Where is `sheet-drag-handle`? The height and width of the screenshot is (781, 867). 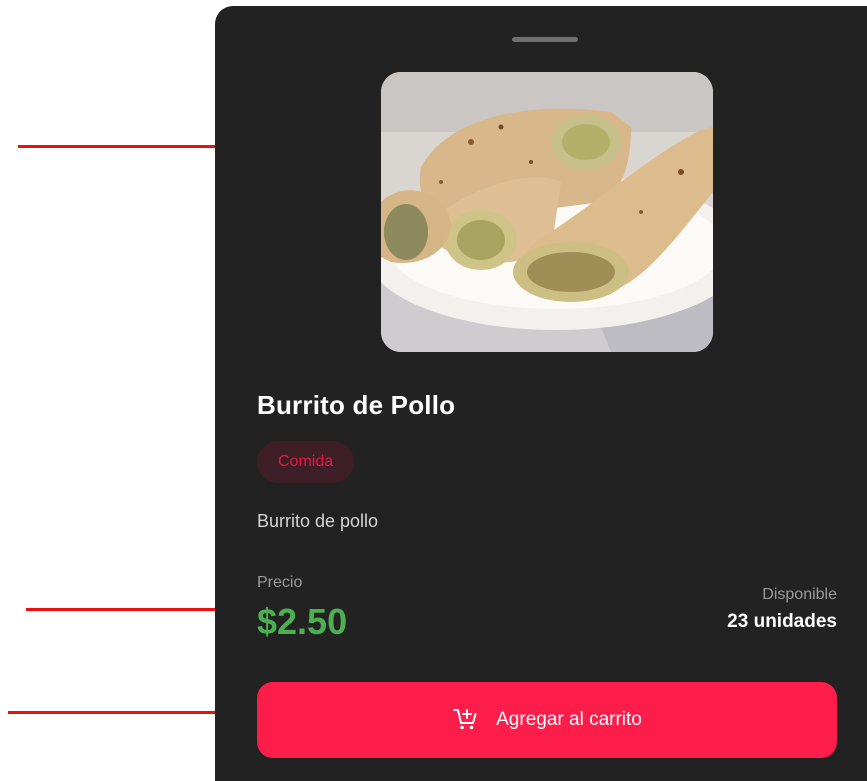 sheet-drag-handle is located at coordinates (545, 39).